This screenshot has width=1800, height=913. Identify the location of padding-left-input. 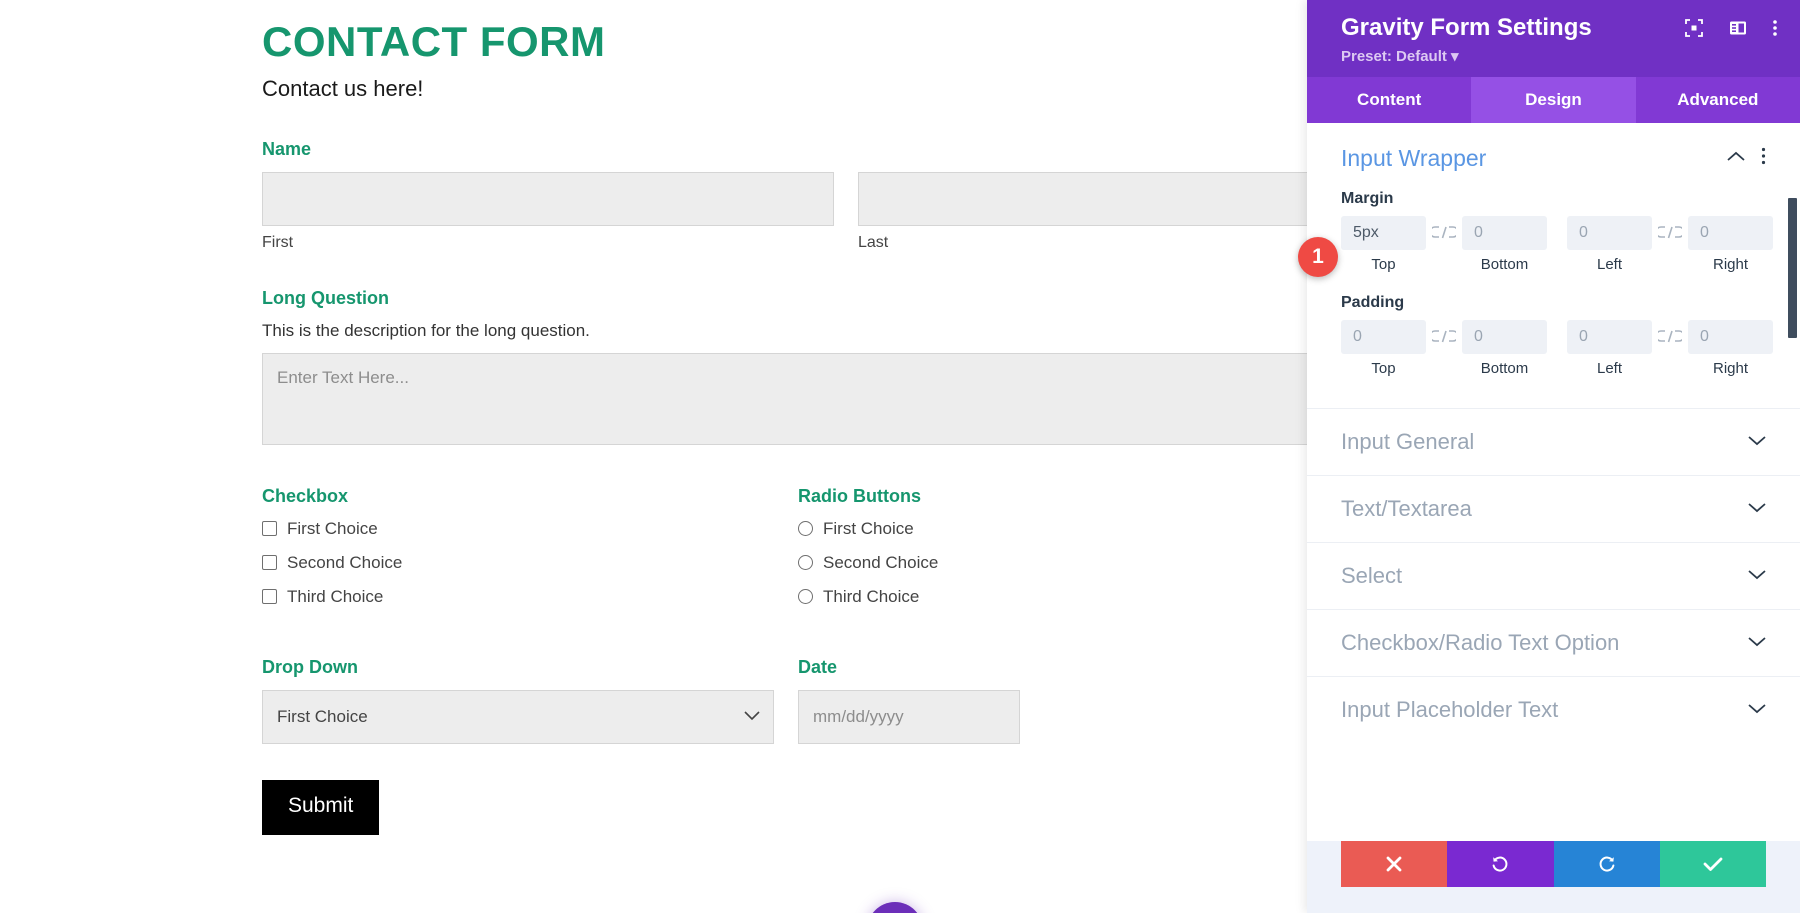
(1609, 336).